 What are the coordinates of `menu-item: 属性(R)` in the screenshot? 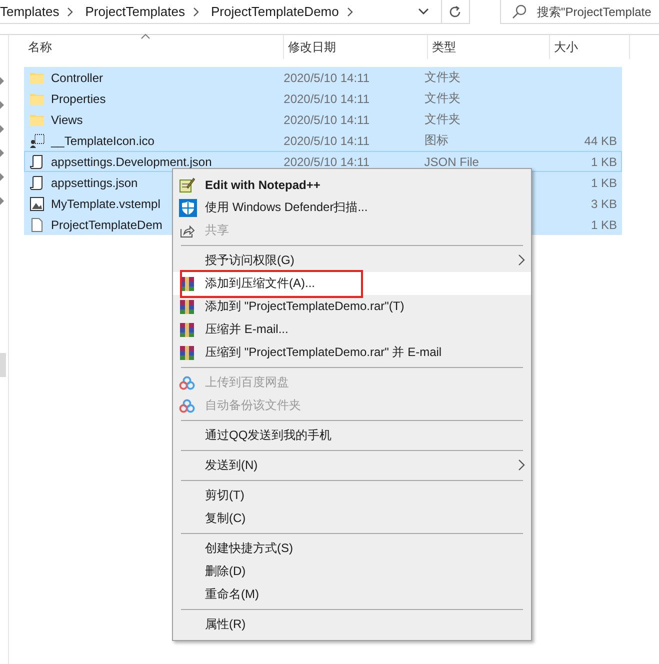 It's located at (352, 624).